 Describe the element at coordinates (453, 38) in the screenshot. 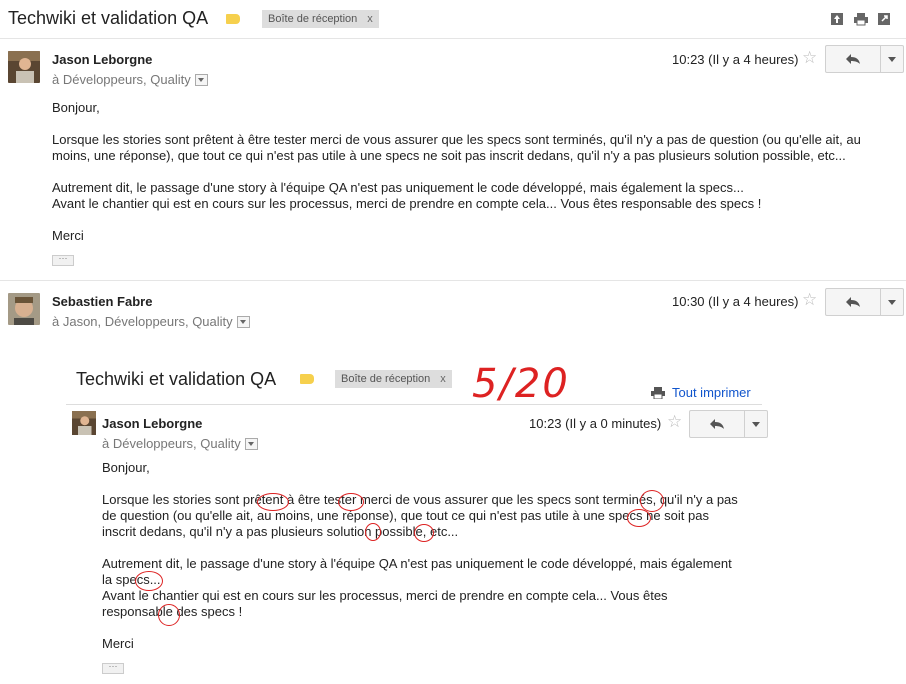

I see `header-divider` at that location.